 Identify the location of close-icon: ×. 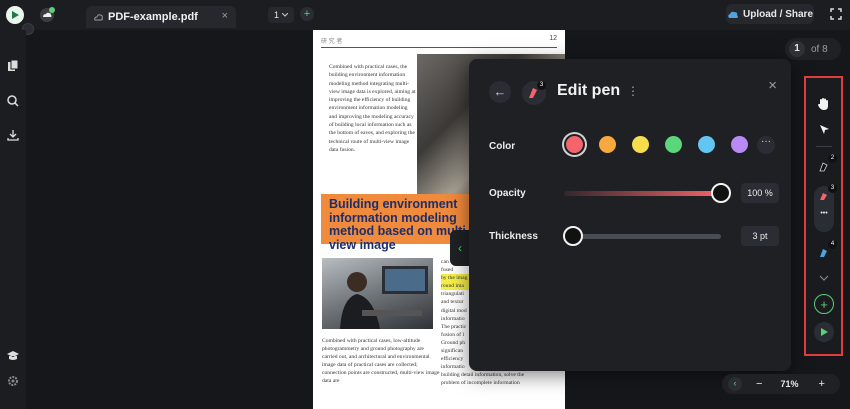
(772, 85).